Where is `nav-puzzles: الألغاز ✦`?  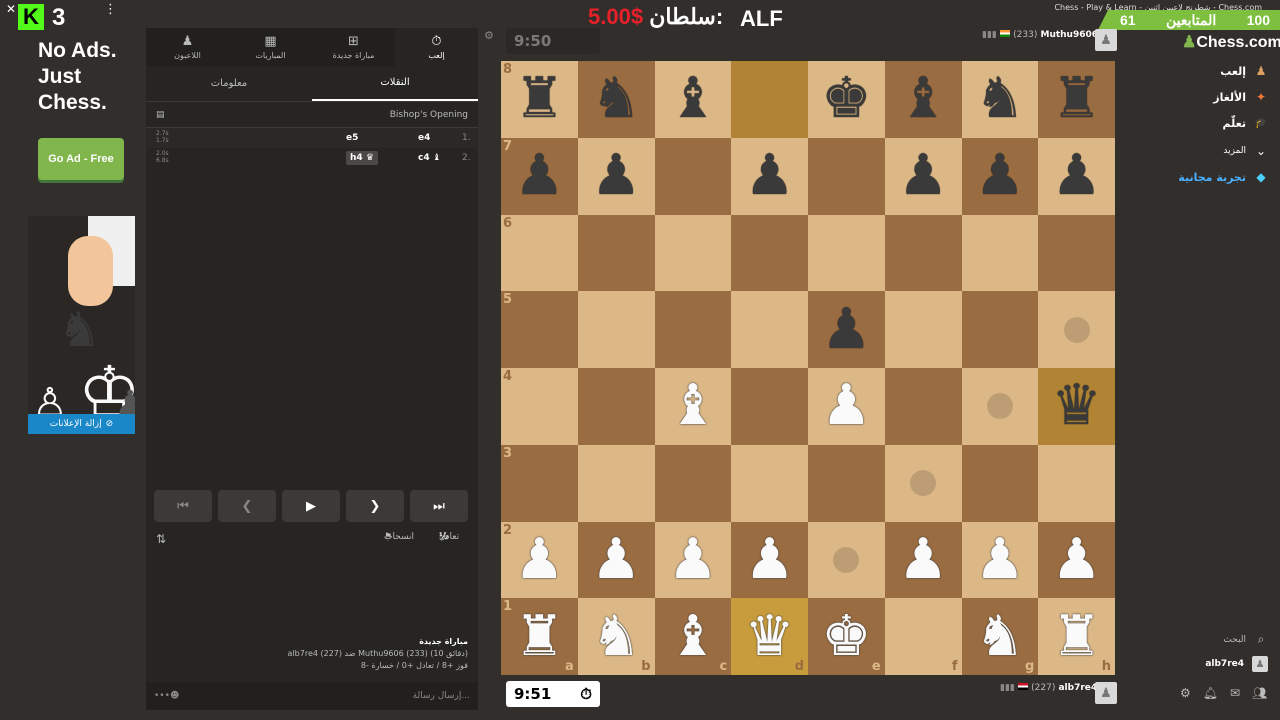 nav-puzzles: الألغاز ✦ is located at coordinates (1240, 97).